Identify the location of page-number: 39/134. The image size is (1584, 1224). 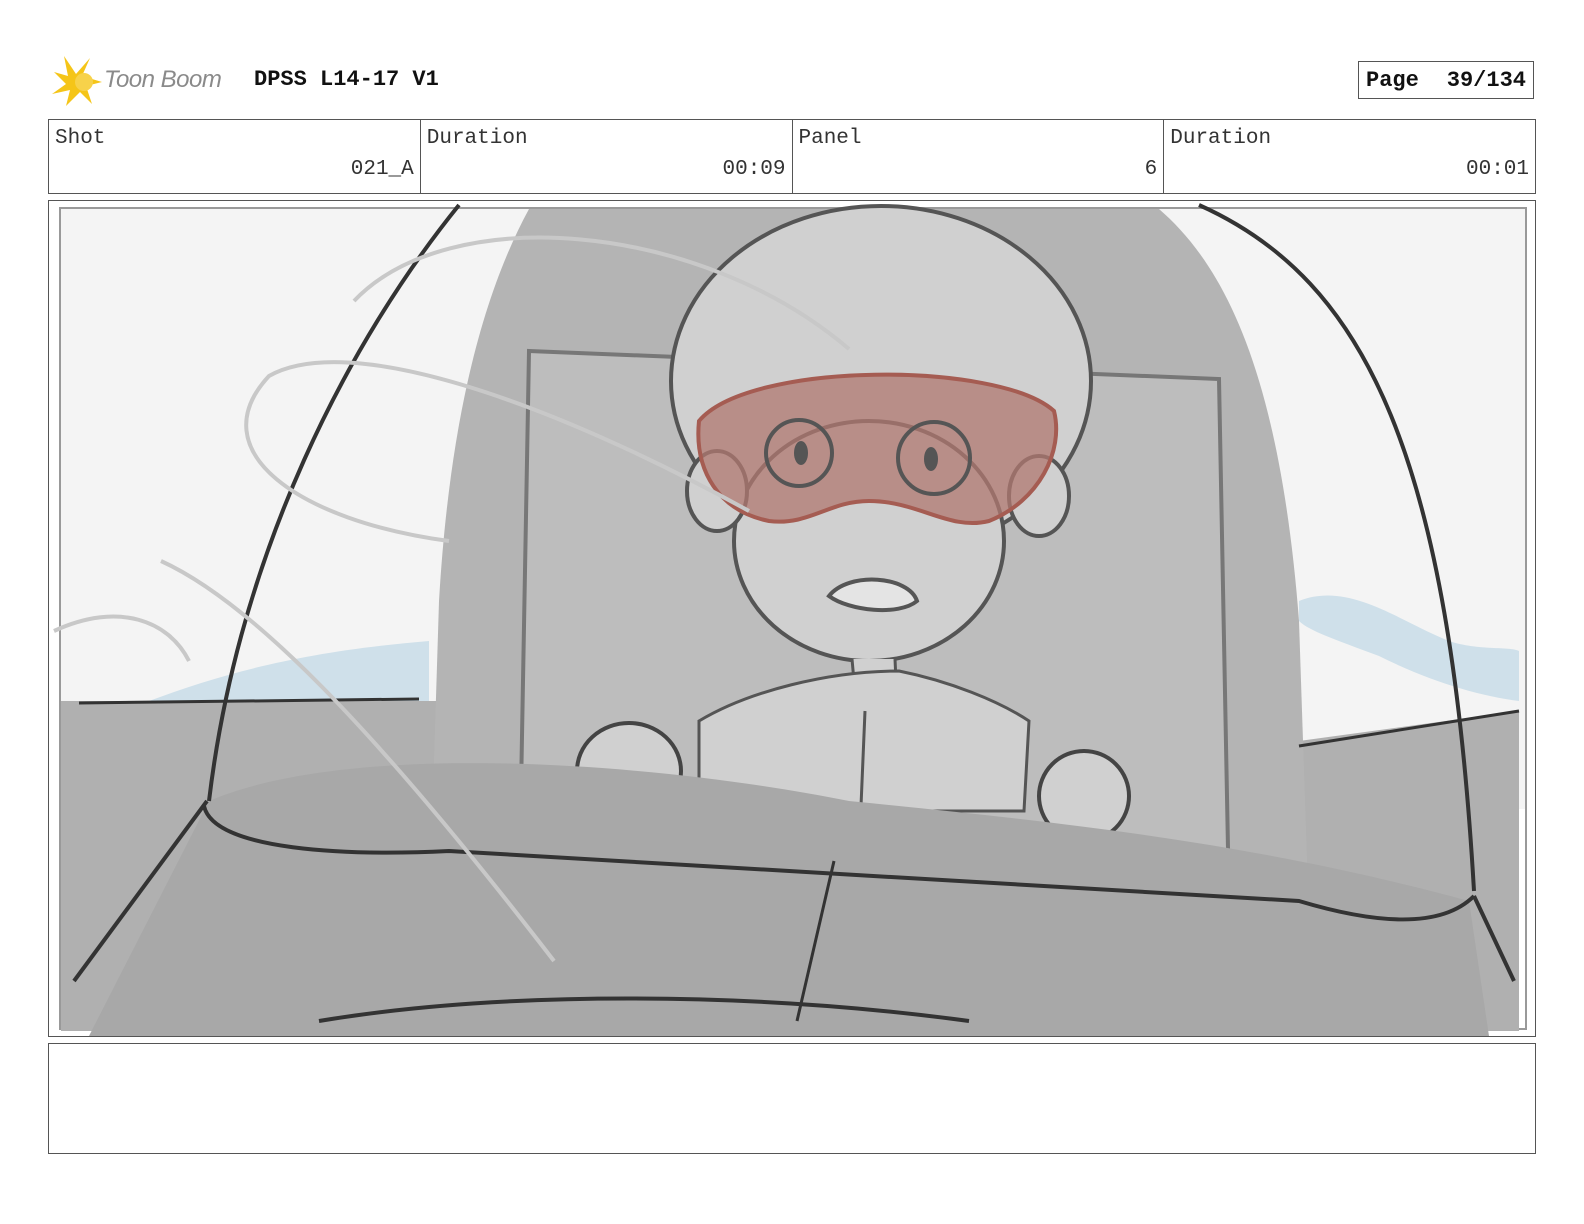
(1486, 80).